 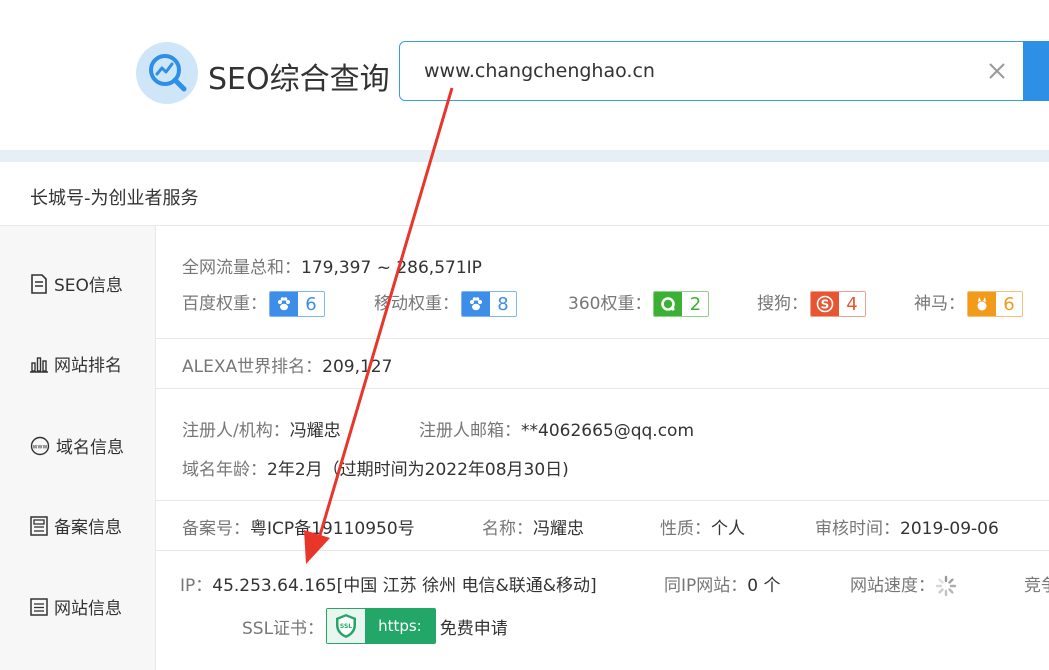 What do you see at coordinates (782, 304) in the screenshot?
I see `weight-key: 搜狗：` at bounding box center [782, 304].